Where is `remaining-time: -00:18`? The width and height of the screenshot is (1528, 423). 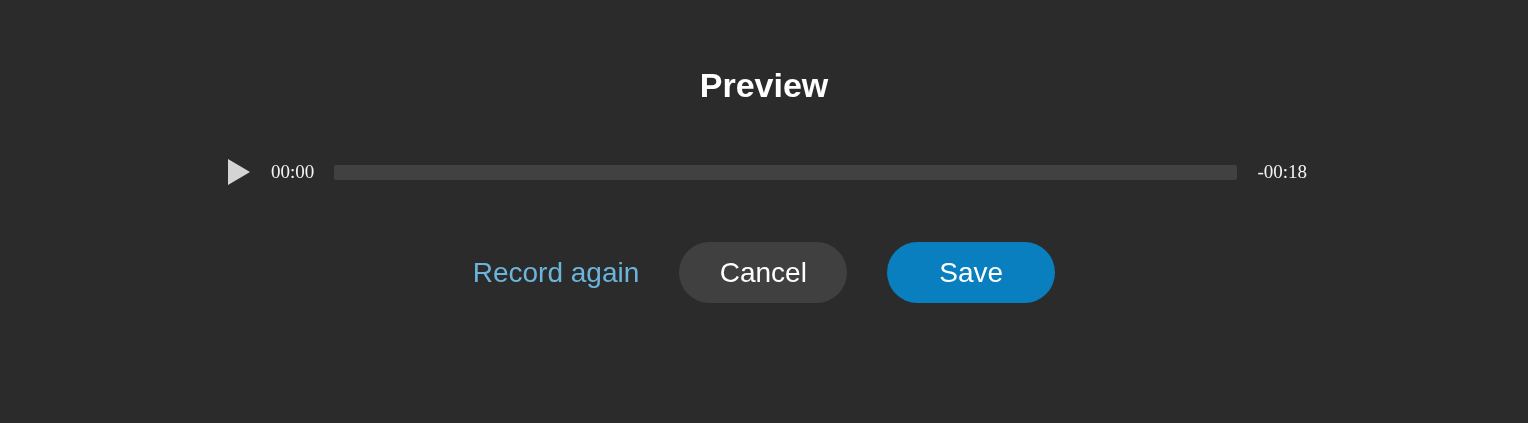 remaining-time: -00:18 is located at coordinates (1282, 172).